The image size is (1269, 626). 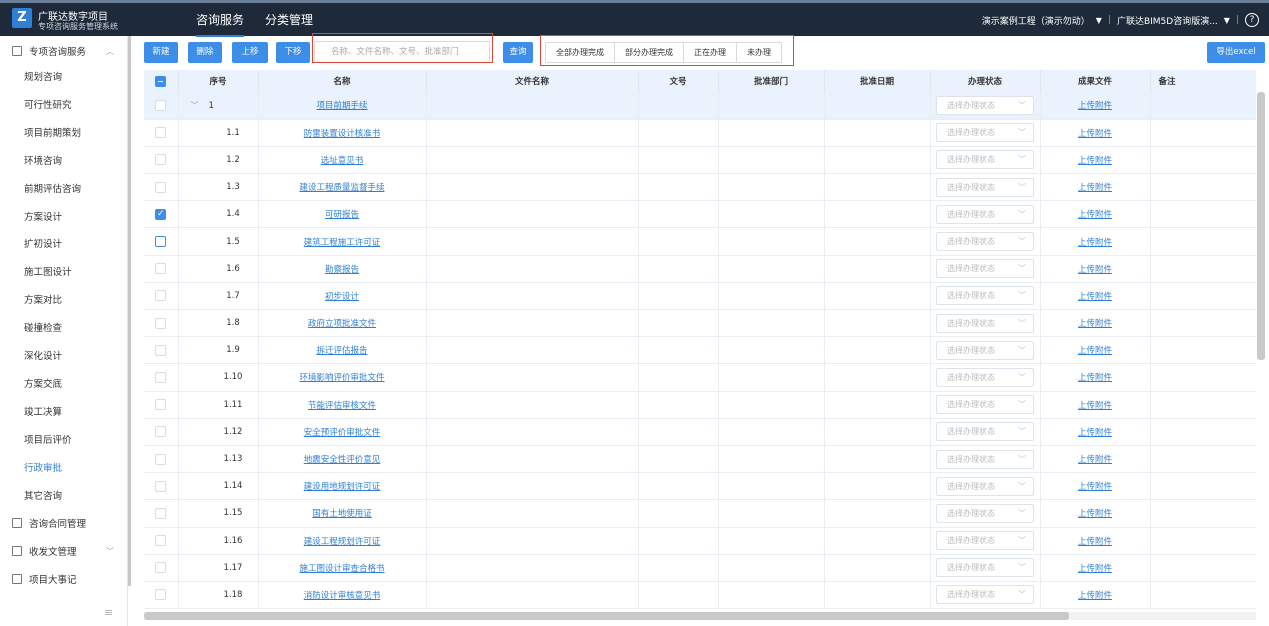 I want to click on sidebar-item: 深化设计, so click(x=64, y=357).